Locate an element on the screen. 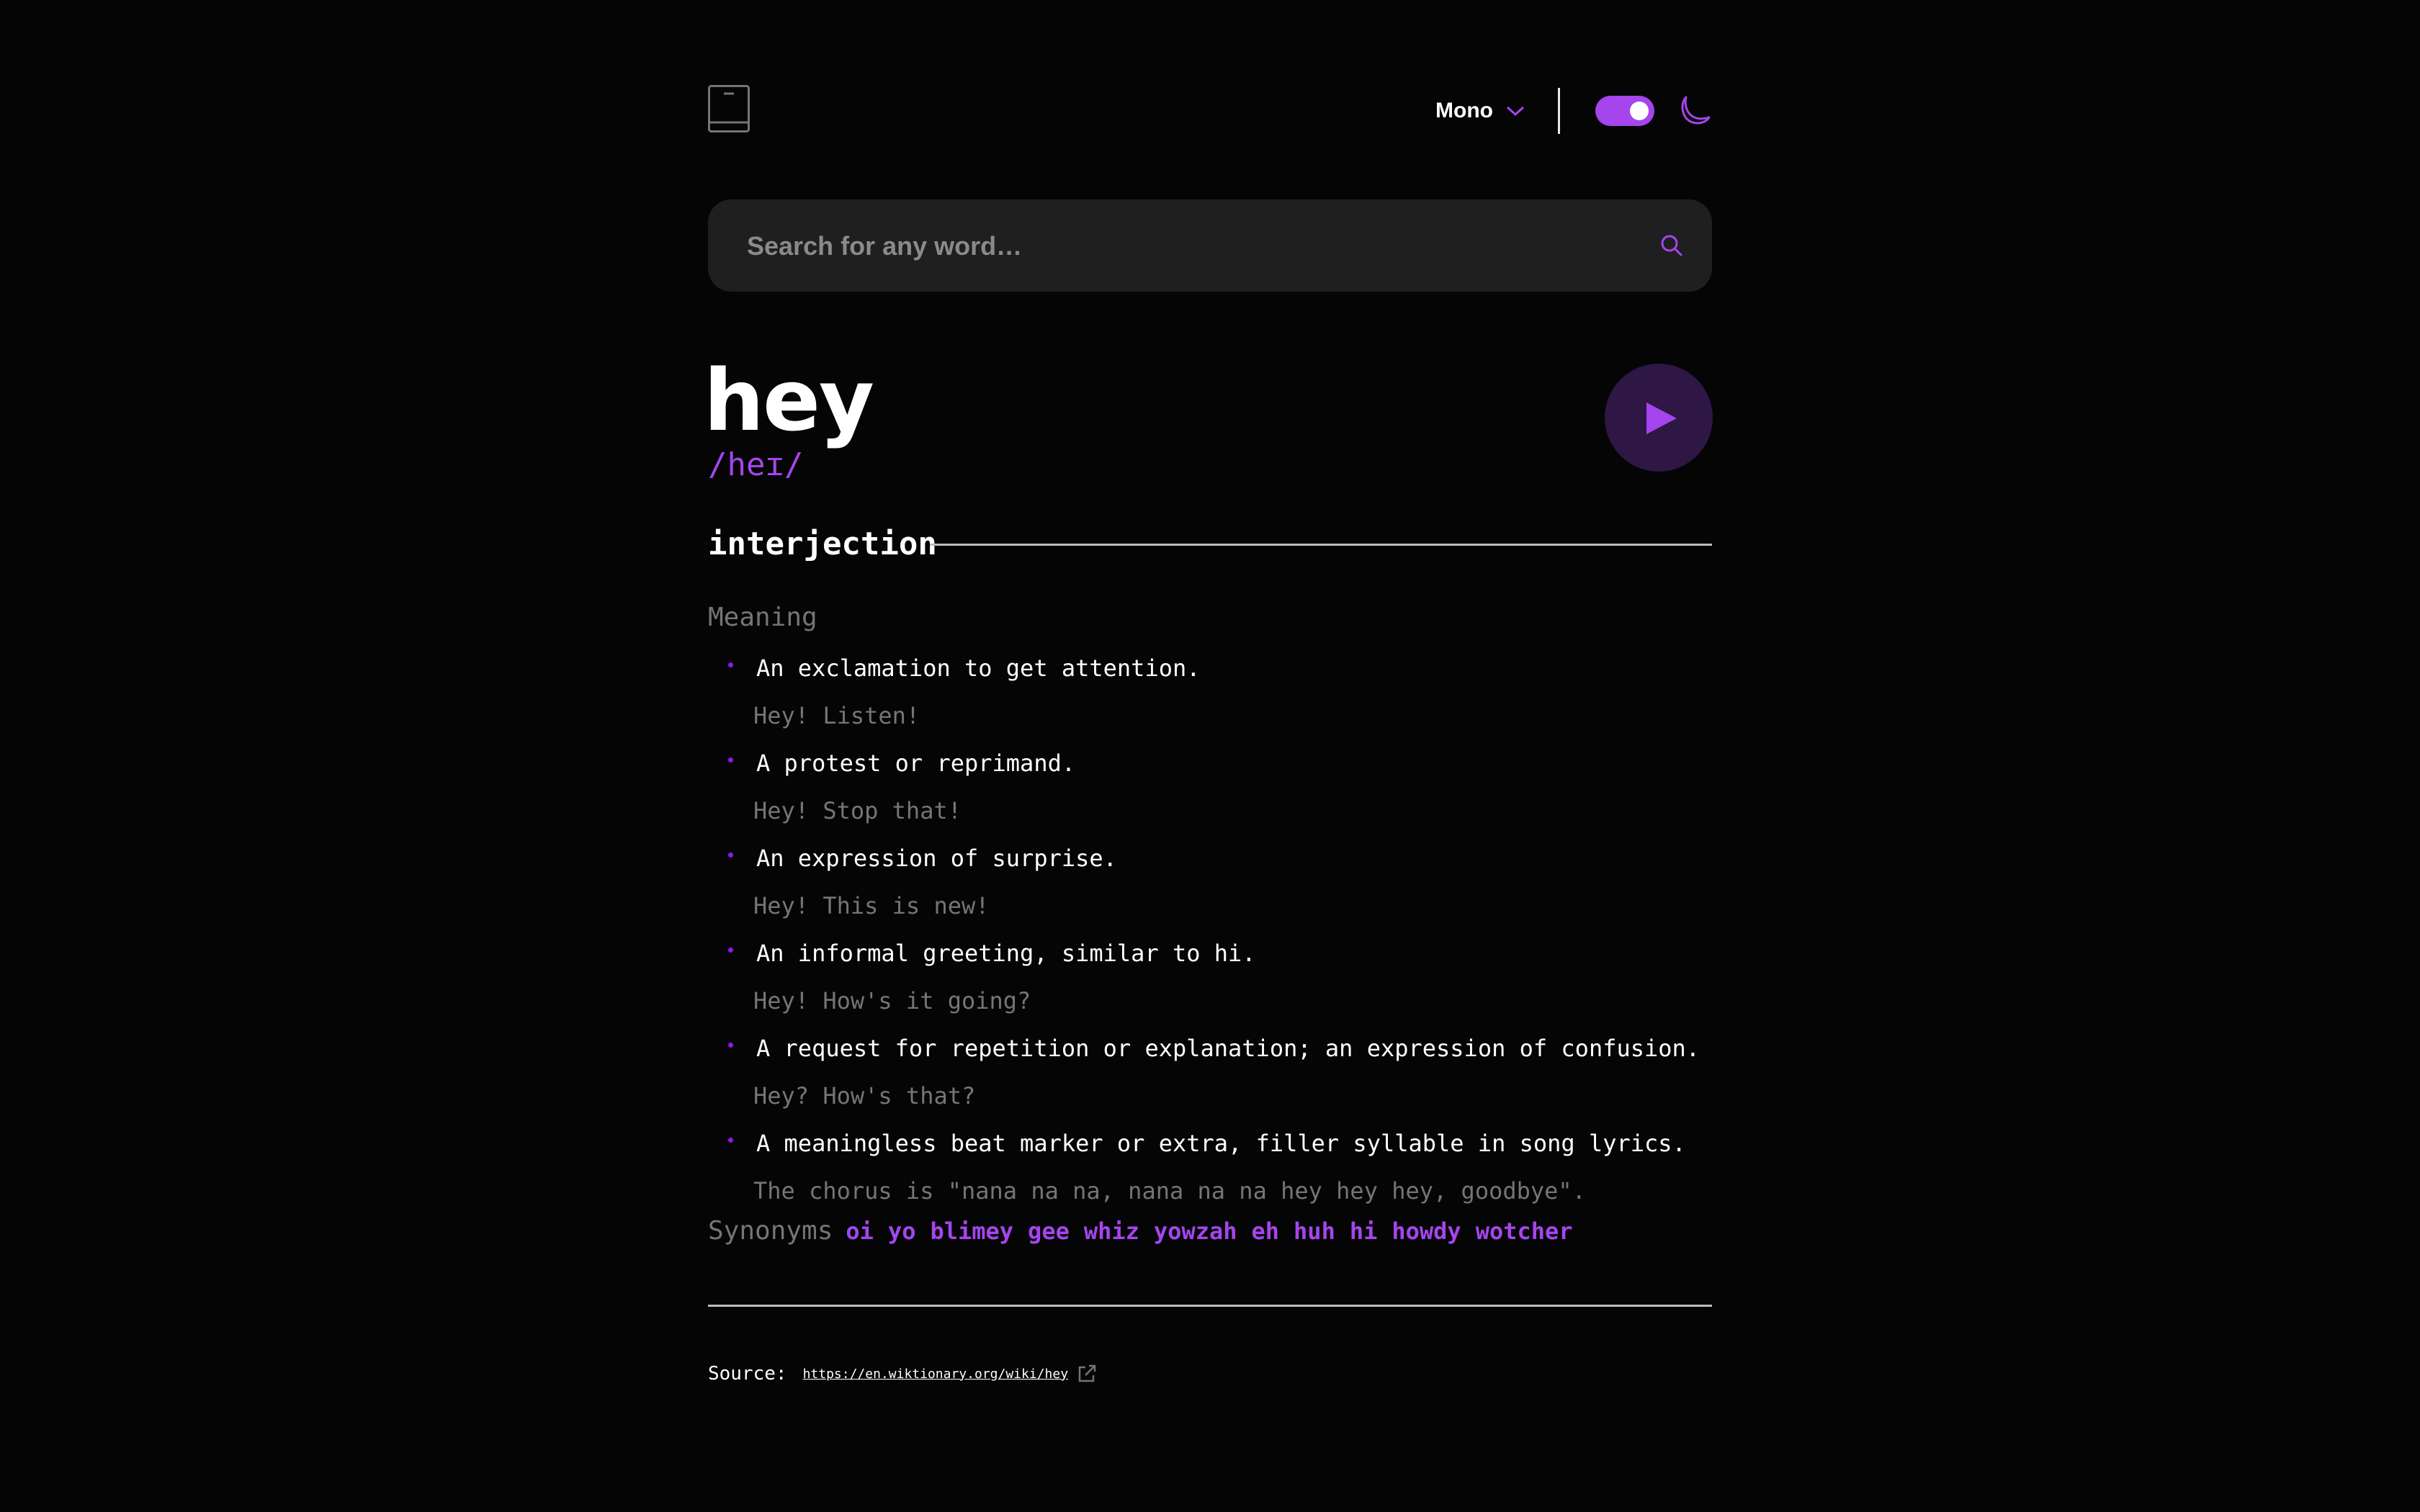 The width and height of the screenshot is (2420, 1512). synonym-link: howdy is located at coordinates (1426, 1231).